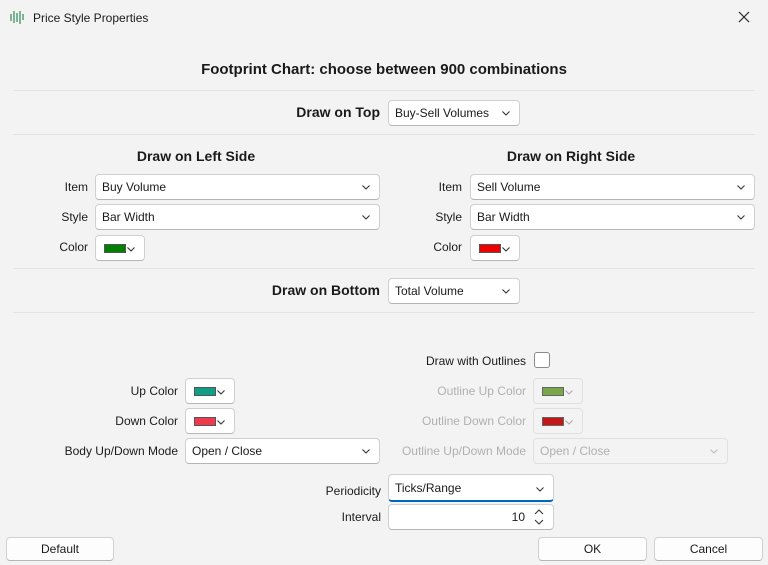  I want to click on up-down-arrows-icon, so click(539, 517).